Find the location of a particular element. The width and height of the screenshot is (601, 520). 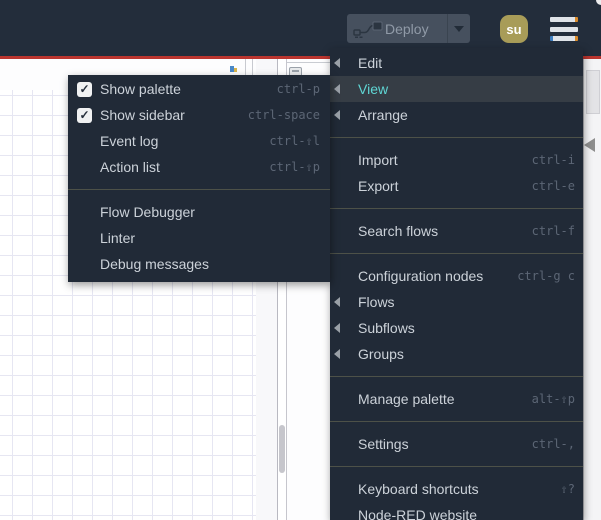

deploy-button-label: Deploy is located at coordinates (407, 28).